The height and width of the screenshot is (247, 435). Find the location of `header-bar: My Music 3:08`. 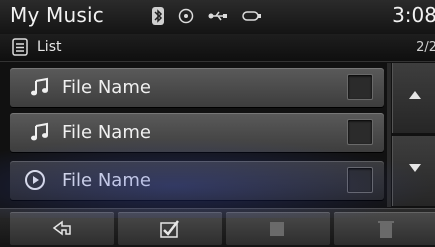

header-bar: My Music 3:08 is located at coordinates (217, 17).